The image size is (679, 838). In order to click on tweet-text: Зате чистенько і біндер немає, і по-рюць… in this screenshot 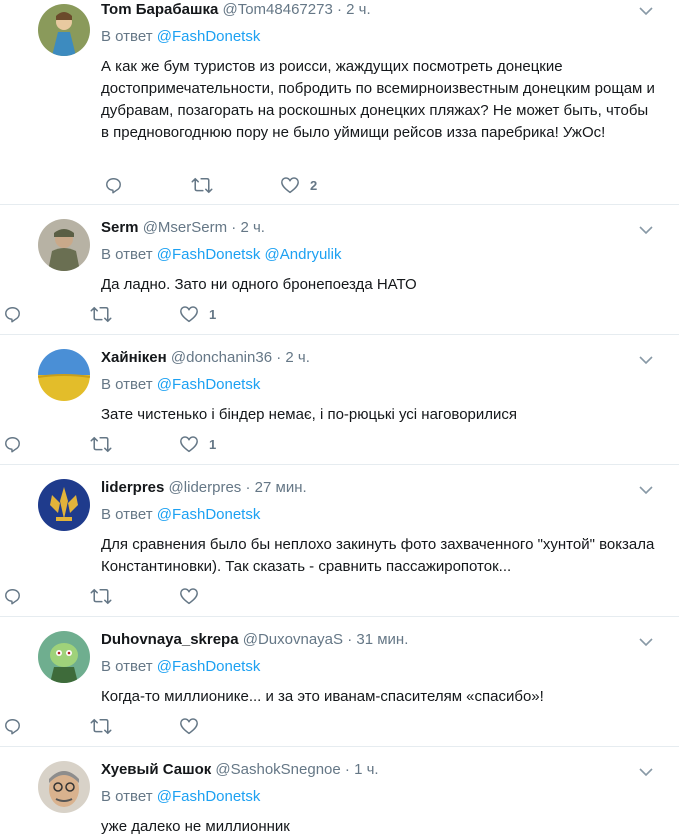, I will do `click(309, 414)`.